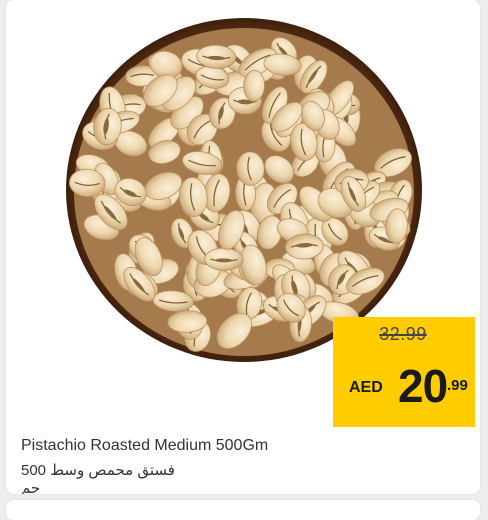  What do you see at coordinates (423, 386) in the screenshot?
I see `price-main: 20` at bounding box center [423, 386].